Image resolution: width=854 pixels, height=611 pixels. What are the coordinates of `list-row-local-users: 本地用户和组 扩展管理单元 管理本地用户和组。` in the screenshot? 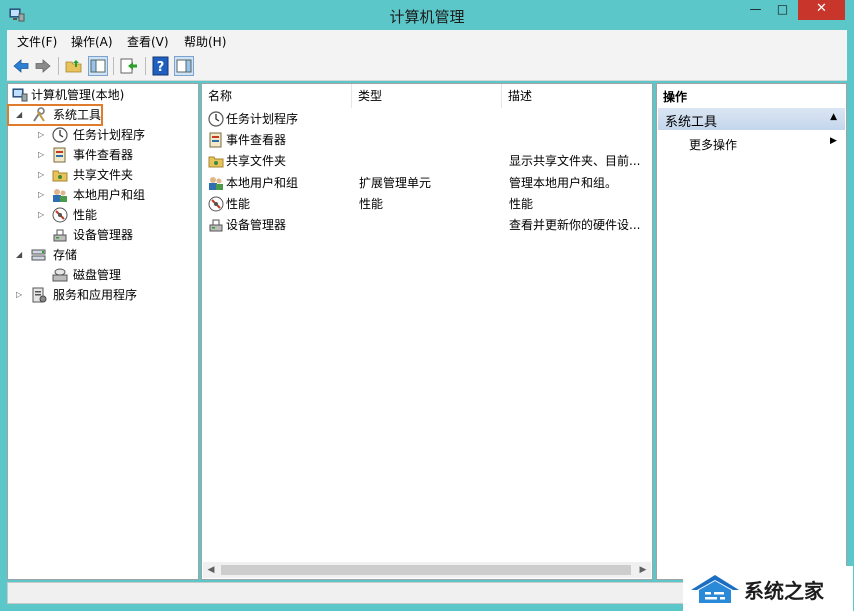 It's located at (427, 183).